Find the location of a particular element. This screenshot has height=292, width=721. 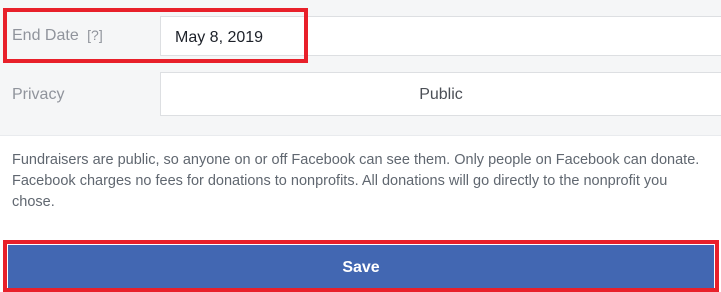

privacy-selector: Public is located at coordinates (440, 94).